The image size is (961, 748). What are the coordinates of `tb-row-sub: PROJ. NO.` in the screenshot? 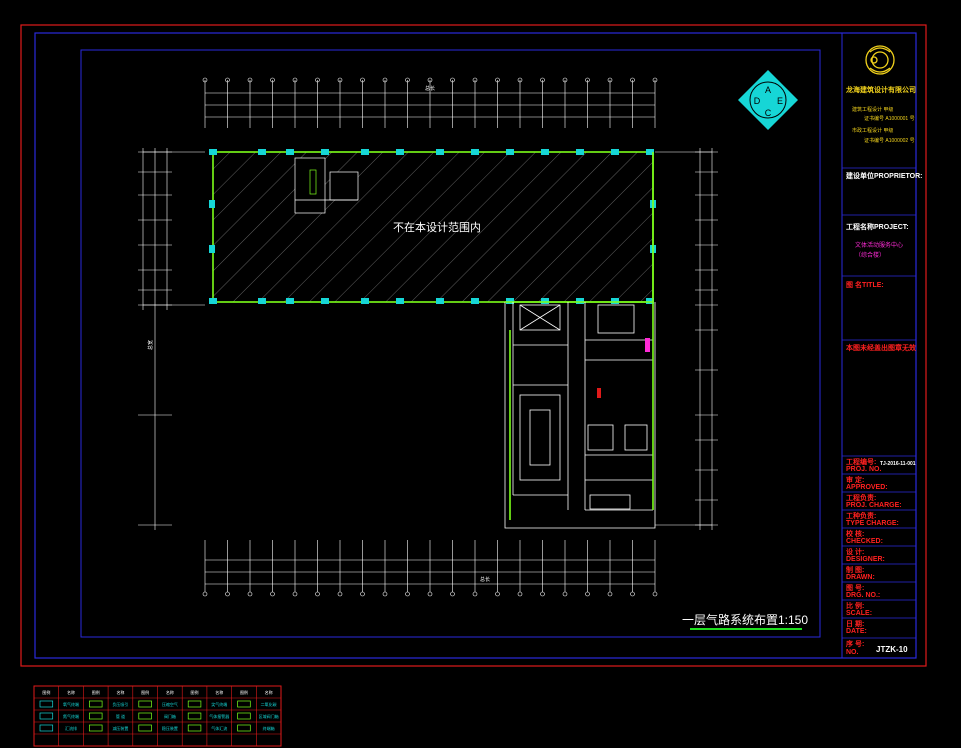 It's located at (864, 469).